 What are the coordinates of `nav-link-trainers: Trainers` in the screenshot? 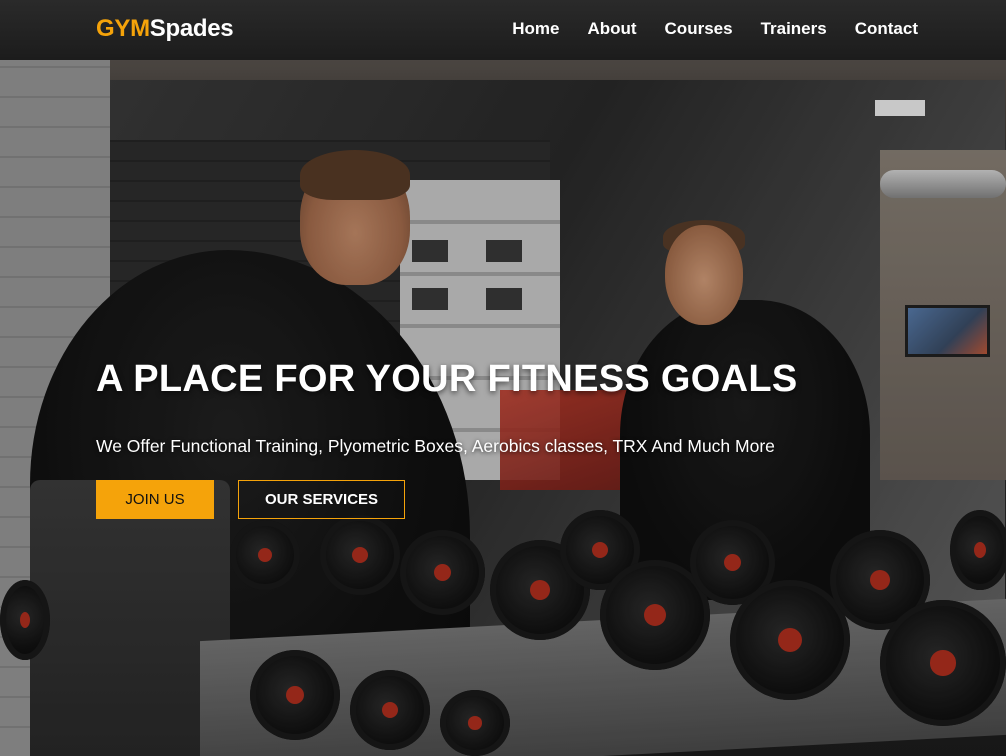 It's located at (794, 29).